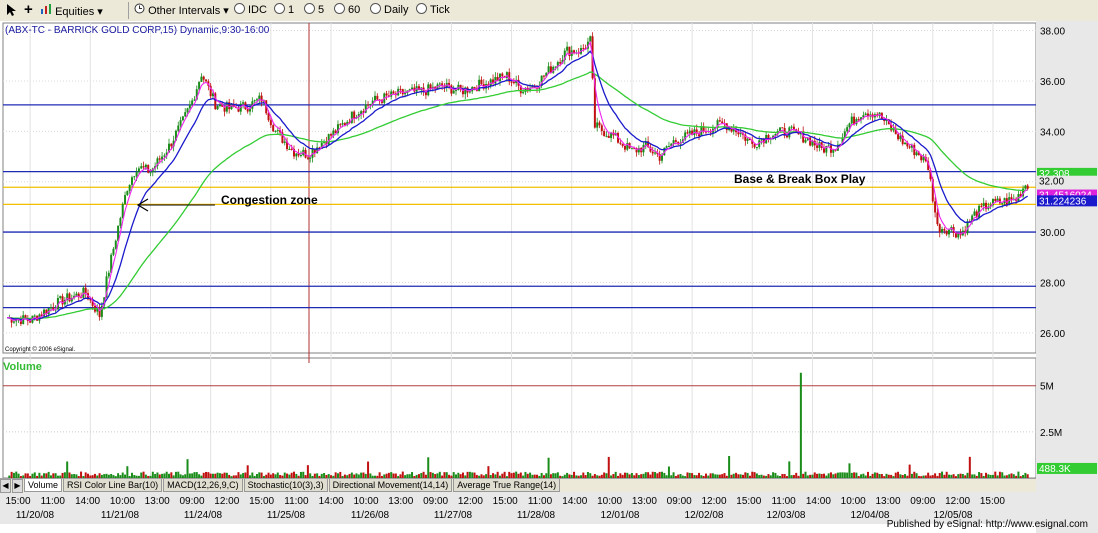 The height and width of the screenshot is (533, 1098). What do you see at coordinates (17, 486) in the screenshot?
I see `tab-next-icon: ▶` at bounding box center [17, 486].